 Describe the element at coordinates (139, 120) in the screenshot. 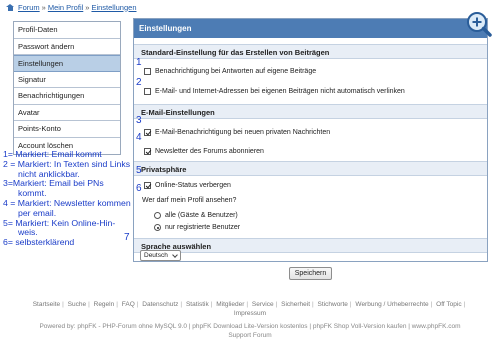

I see `annotation-number-3: 3` at that location.